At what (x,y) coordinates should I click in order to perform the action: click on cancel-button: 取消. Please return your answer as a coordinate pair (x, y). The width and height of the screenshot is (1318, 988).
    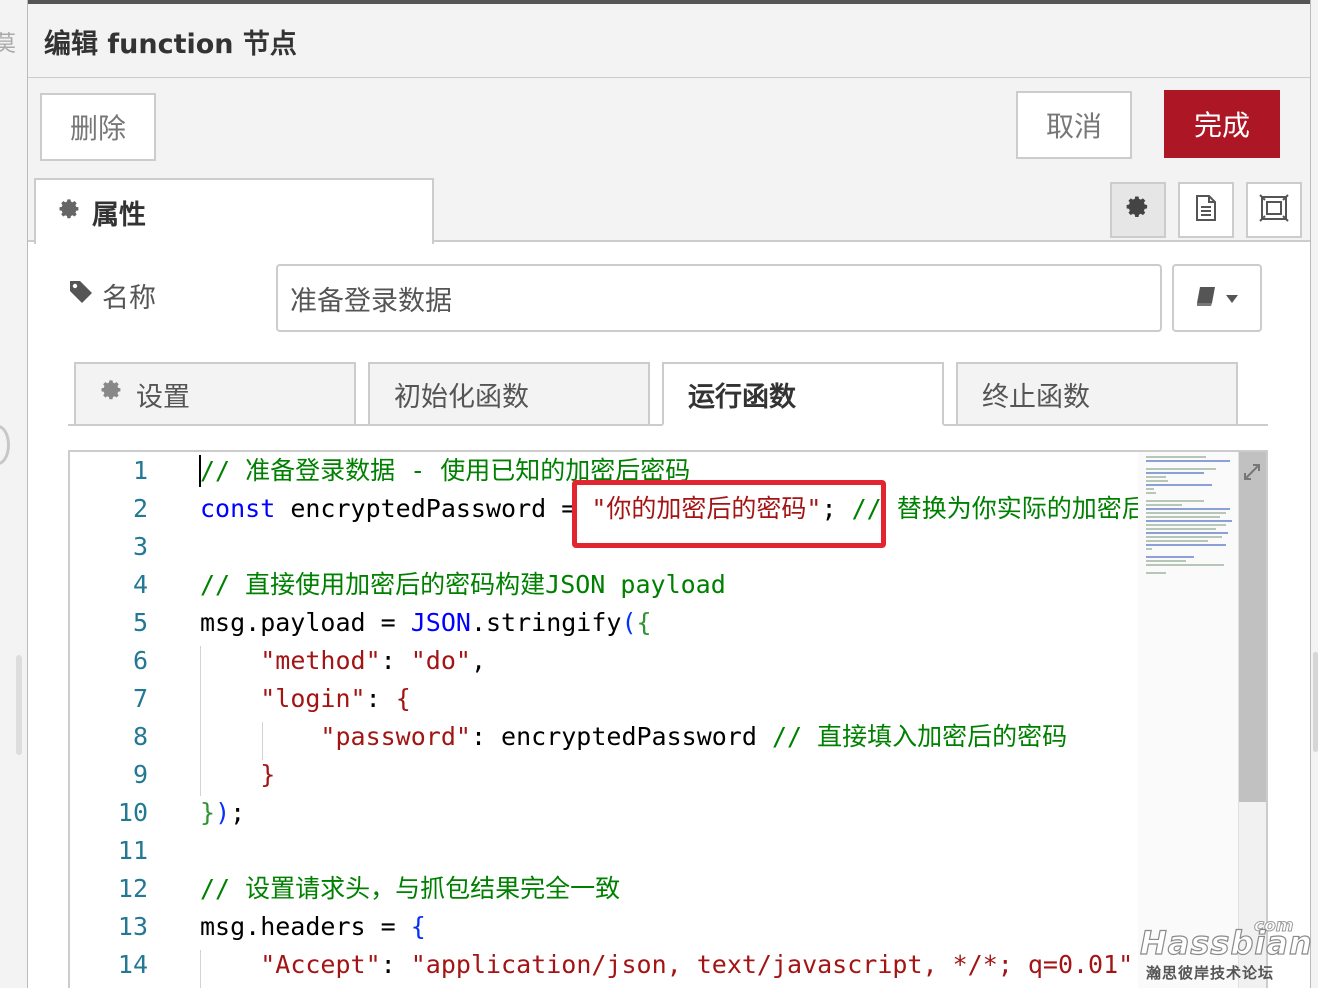
    Looking at the image, I should click on (1074, 125).